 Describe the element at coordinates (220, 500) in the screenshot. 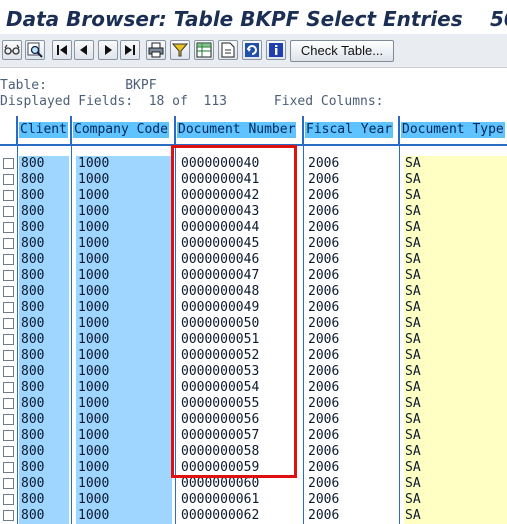

I see `cell-document-number: 0000000061` at that location.